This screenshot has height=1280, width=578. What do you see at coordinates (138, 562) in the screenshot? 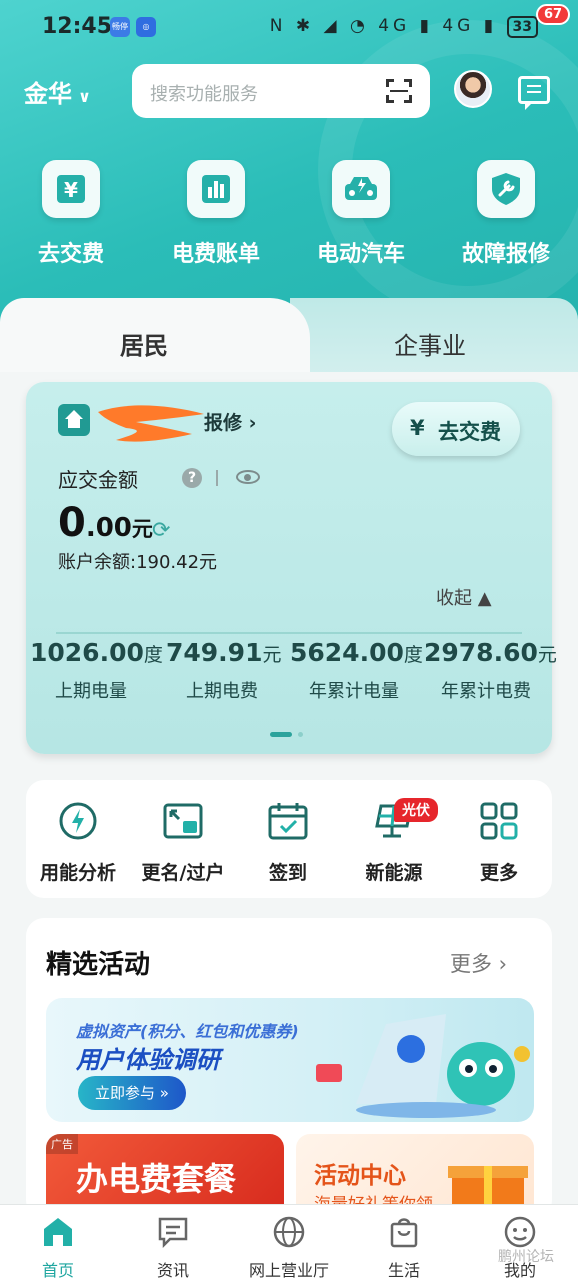
I see `account-balance: 账户余额:190.42元` at bounding box center [138, 562].